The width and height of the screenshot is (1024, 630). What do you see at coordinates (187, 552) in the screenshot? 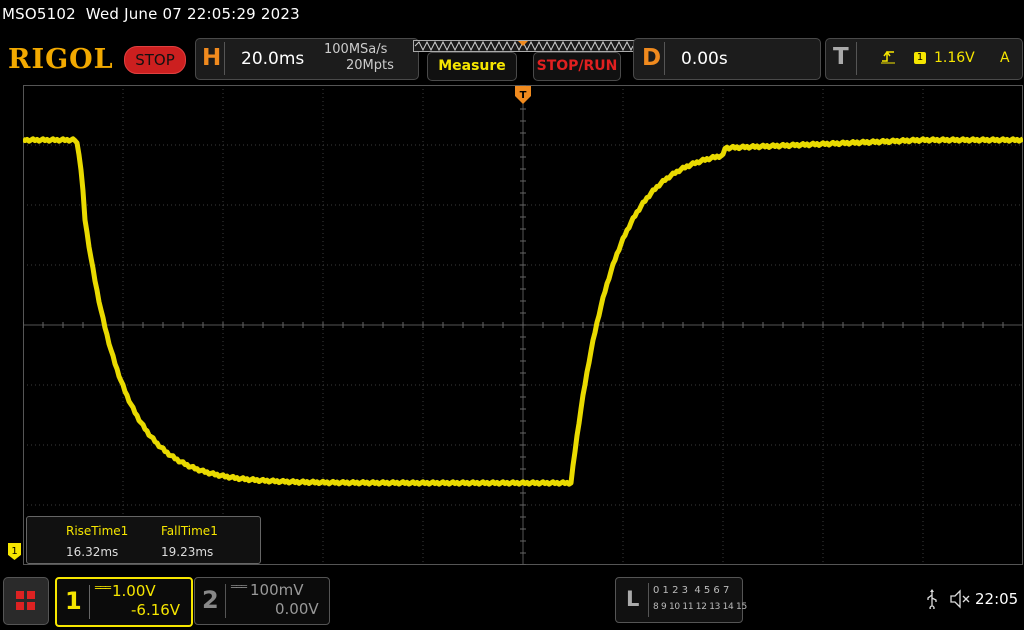
I see `measurement-value-falltime: 19.23ms` at bounding box center [187, 552].